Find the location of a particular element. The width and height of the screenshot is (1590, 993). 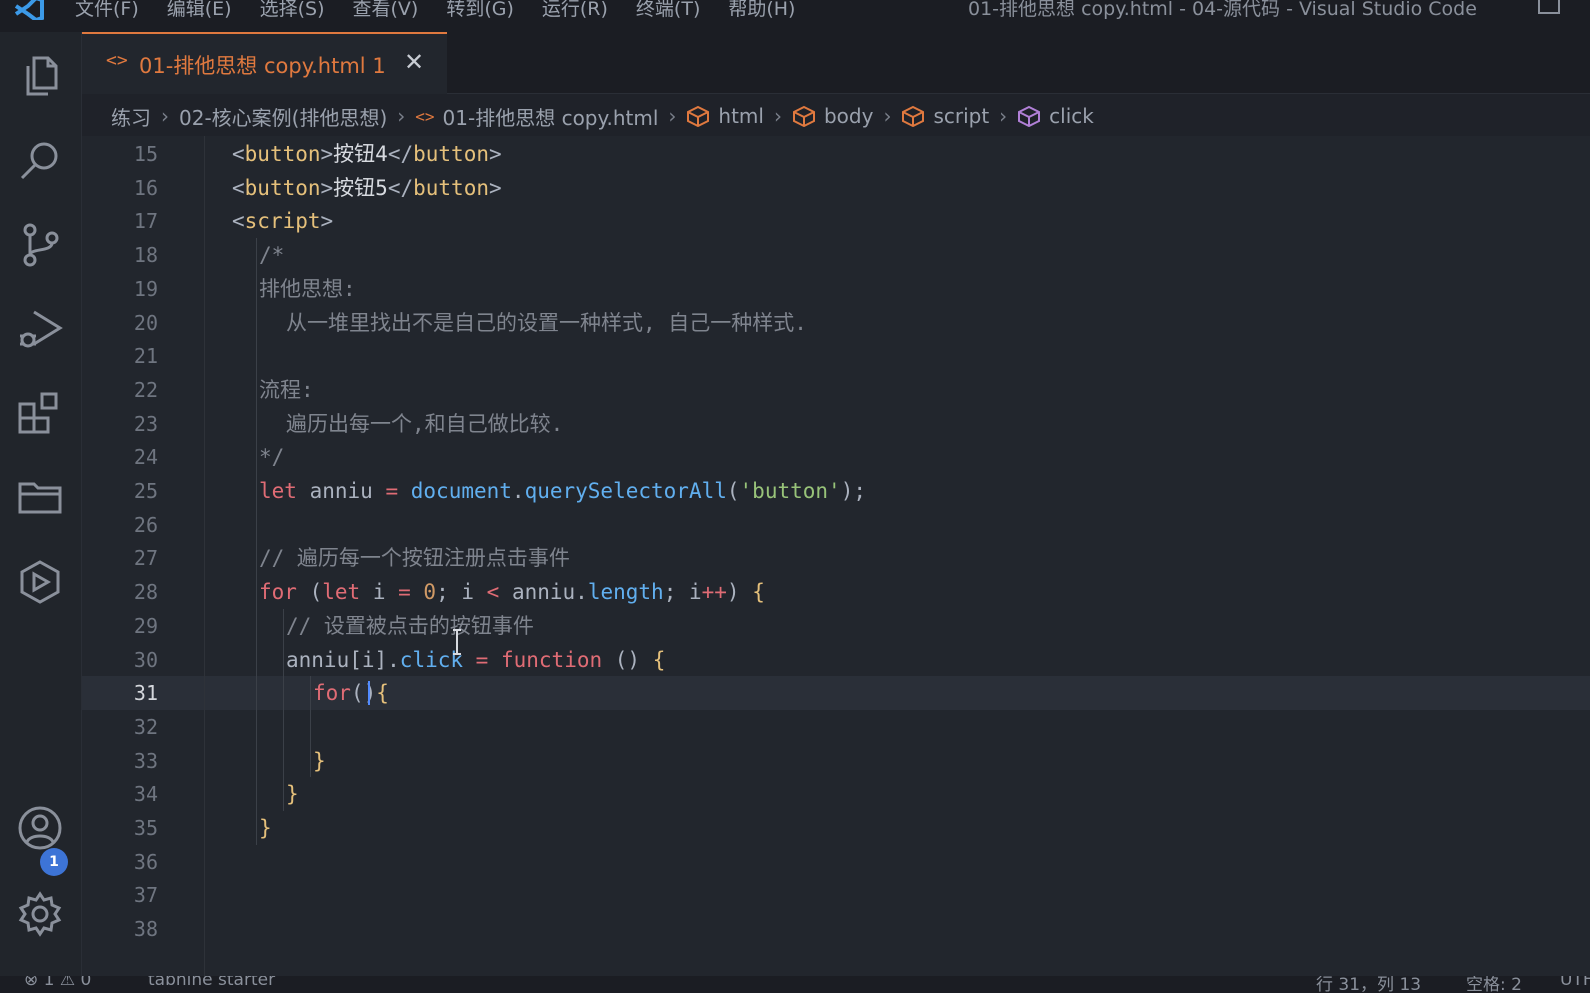

line-number: 35 is located at coordinates (145, 828).